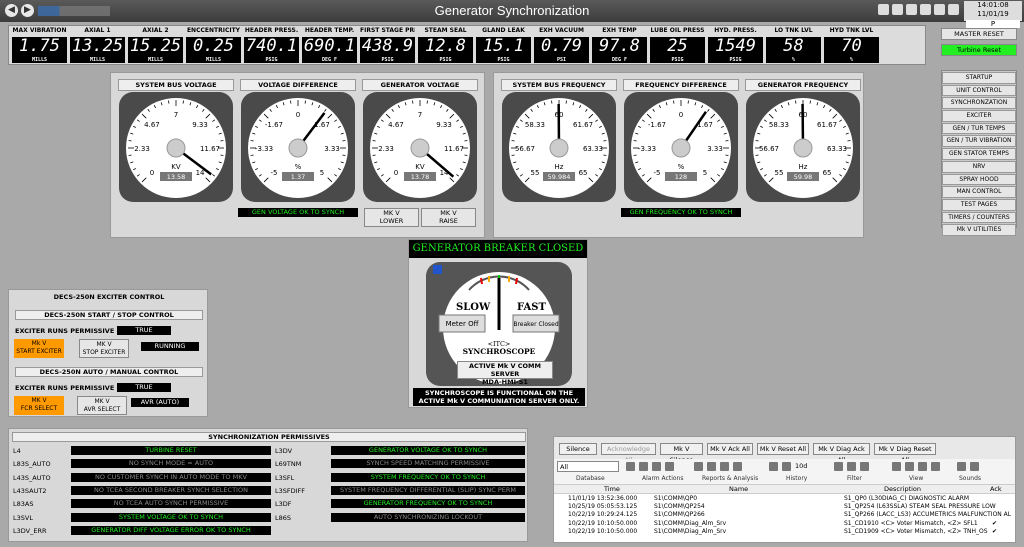 The height and width of the screenshot is (547, 1024). What do you see at coordinates (896, 466) in the screenshot?
I see `font-icon` at bounding box center [896, 466].